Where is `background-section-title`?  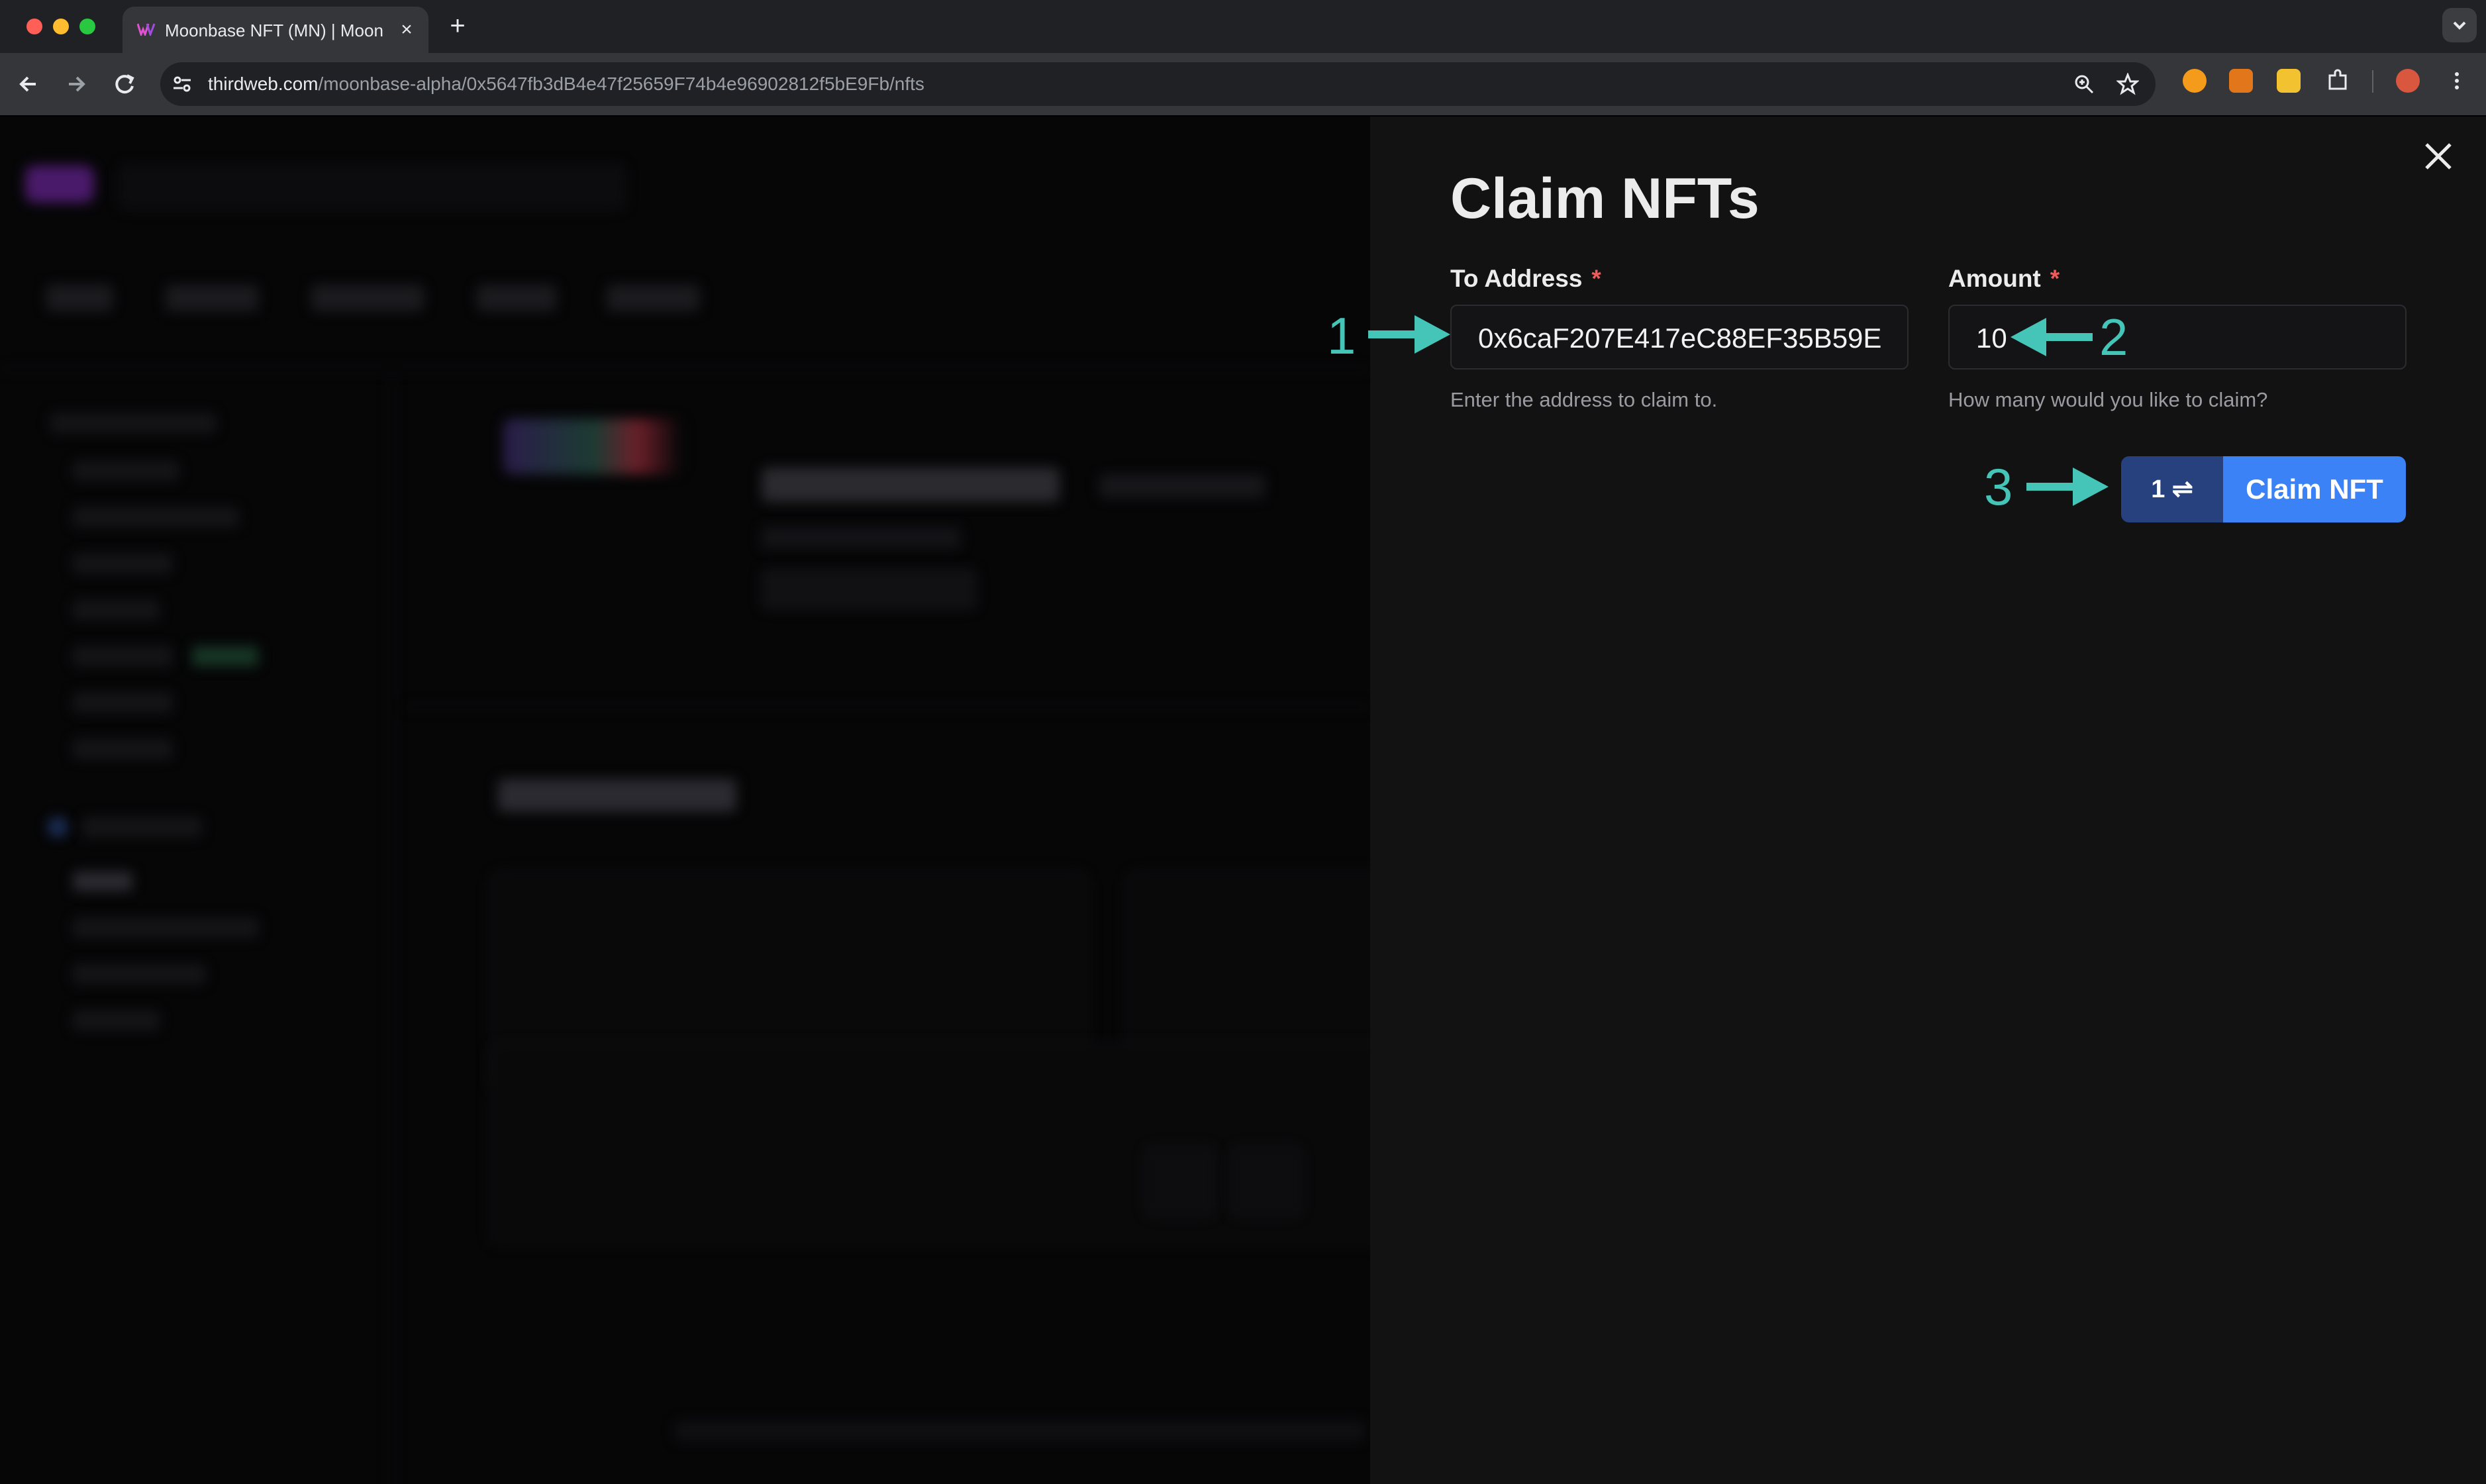 background-section-title is located at coordinates (617, 795).